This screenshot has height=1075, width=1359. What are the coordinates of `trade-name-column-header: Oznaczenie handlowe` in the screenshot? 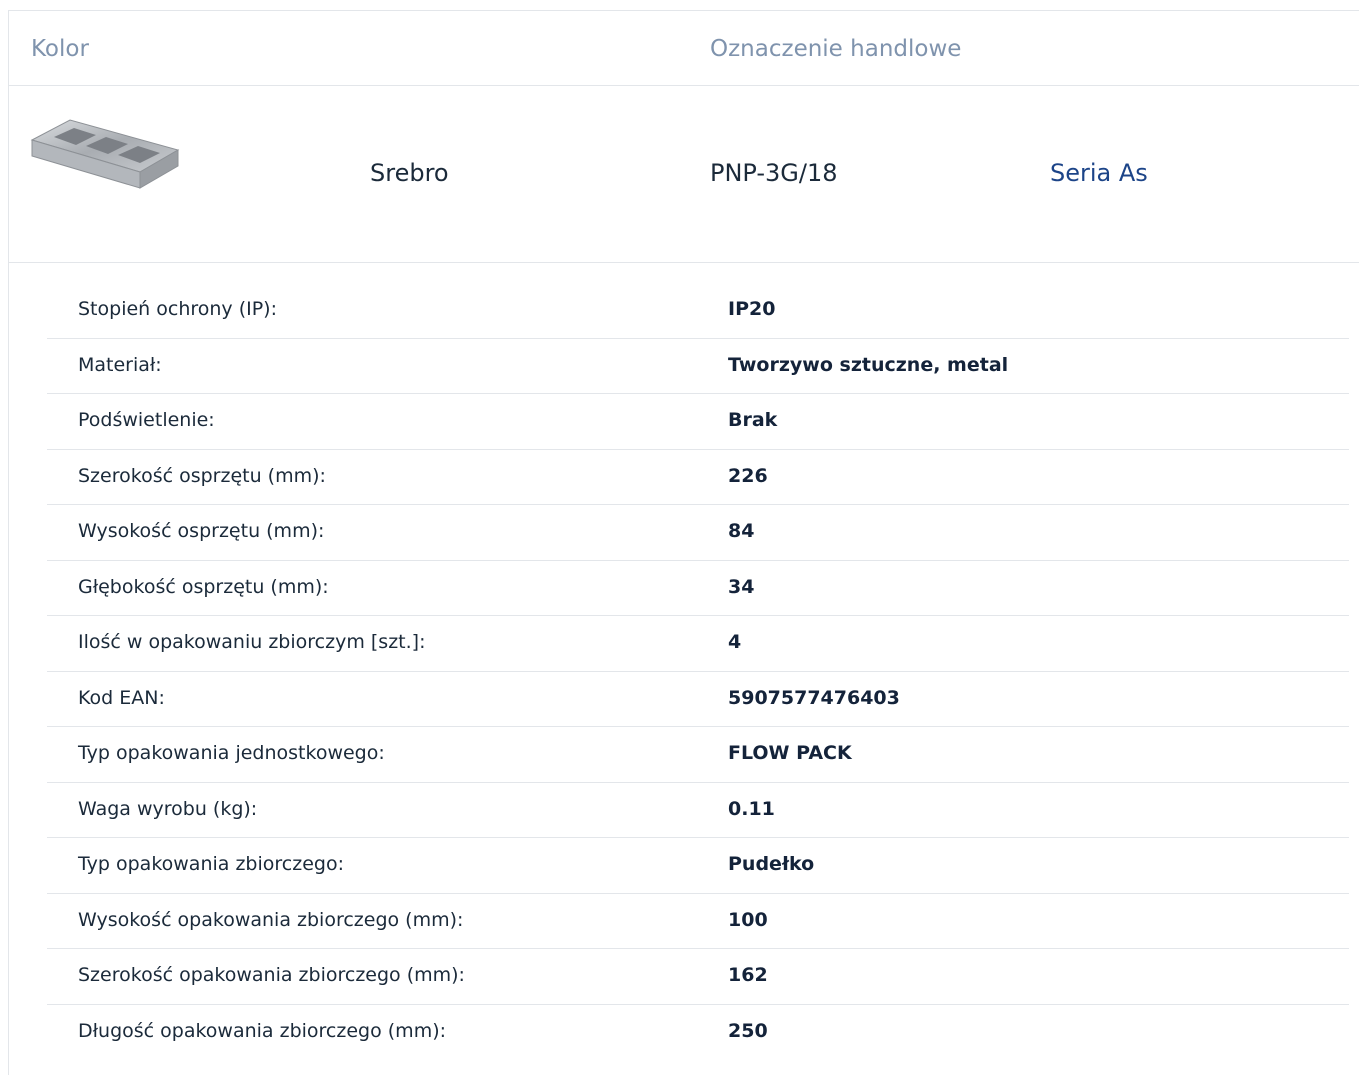 It's located at (836, 49).